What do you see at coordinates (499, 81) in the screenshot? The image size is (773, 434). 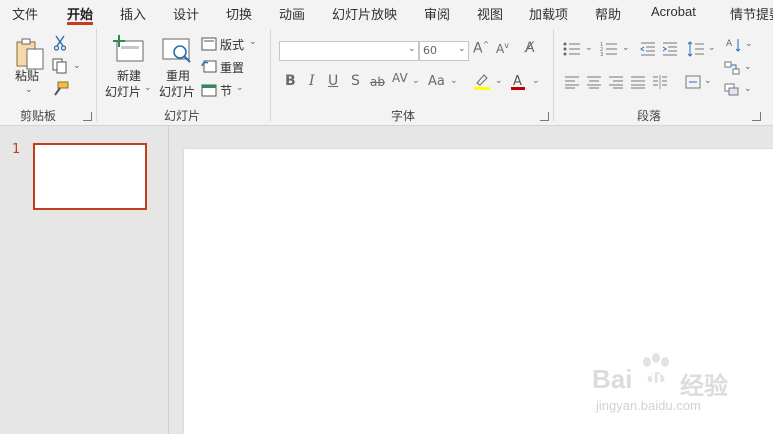 I see `highlight-dropdown-icon: ⌄` at bounding box center [499, 81].